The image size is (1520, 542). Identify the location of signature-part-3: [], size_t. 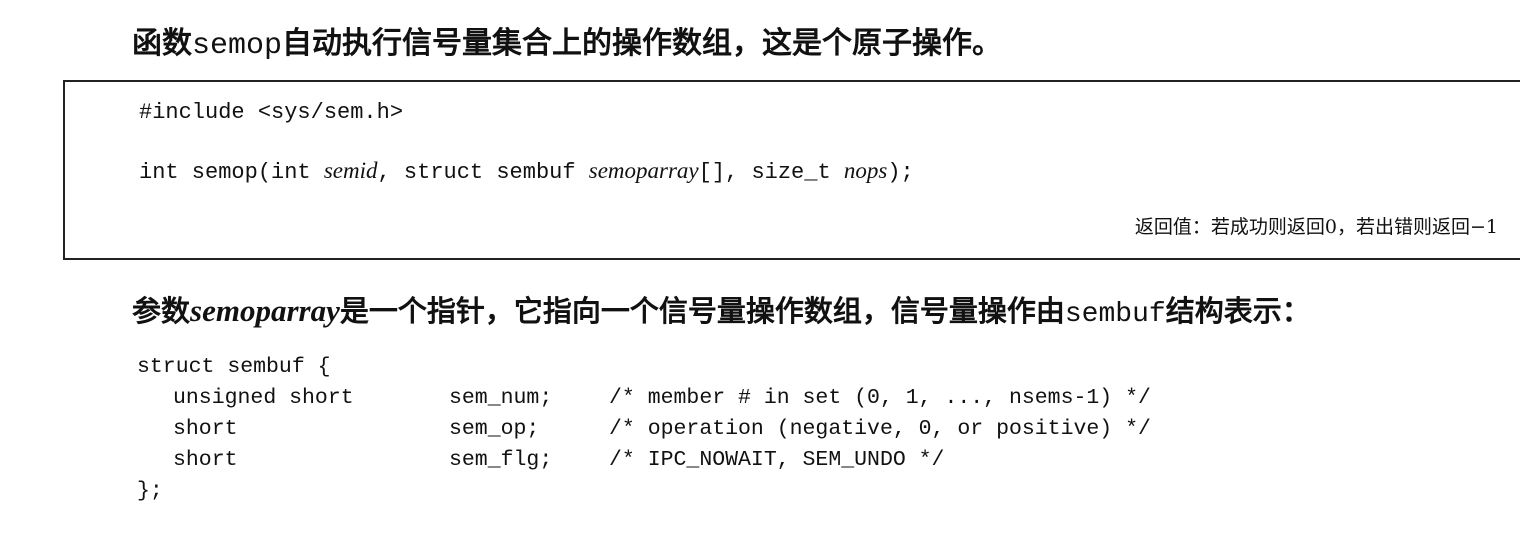
(771, 172).